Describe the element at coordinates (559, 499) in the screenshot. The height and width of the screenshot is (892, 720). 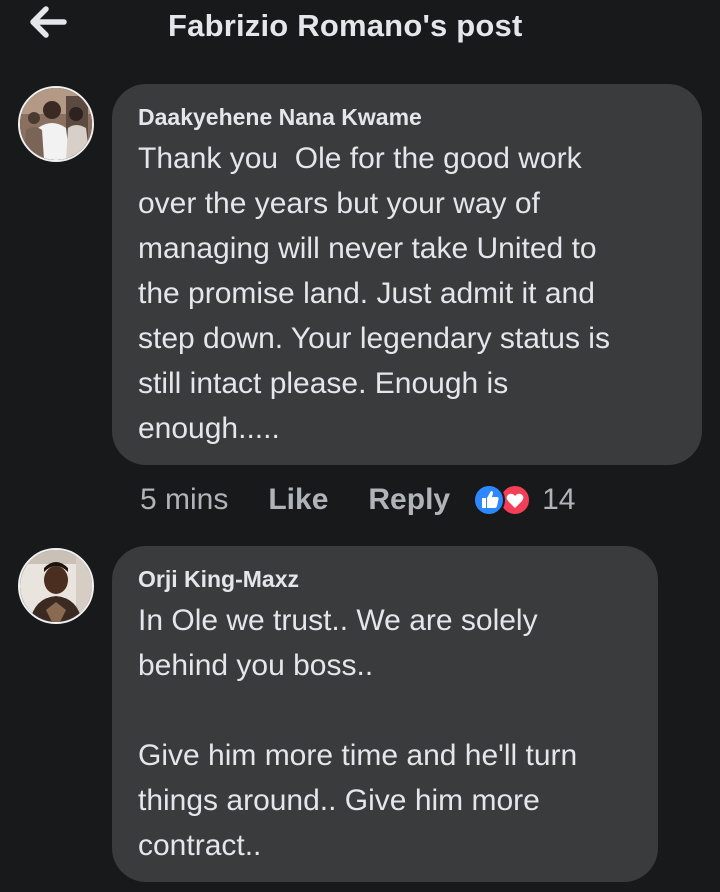
I see `reaction-count: 14` at that location.